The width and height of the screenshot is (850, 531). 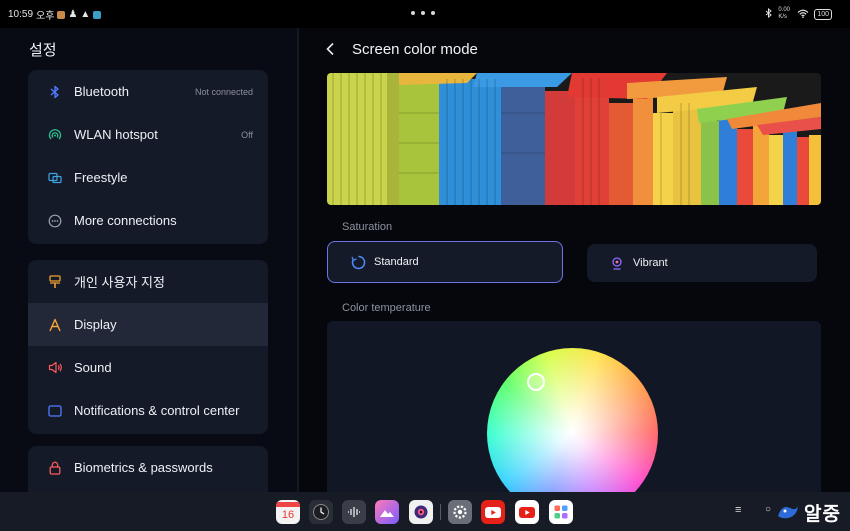 I want to click on calendar-day: 16, so click(x=288, y=514).